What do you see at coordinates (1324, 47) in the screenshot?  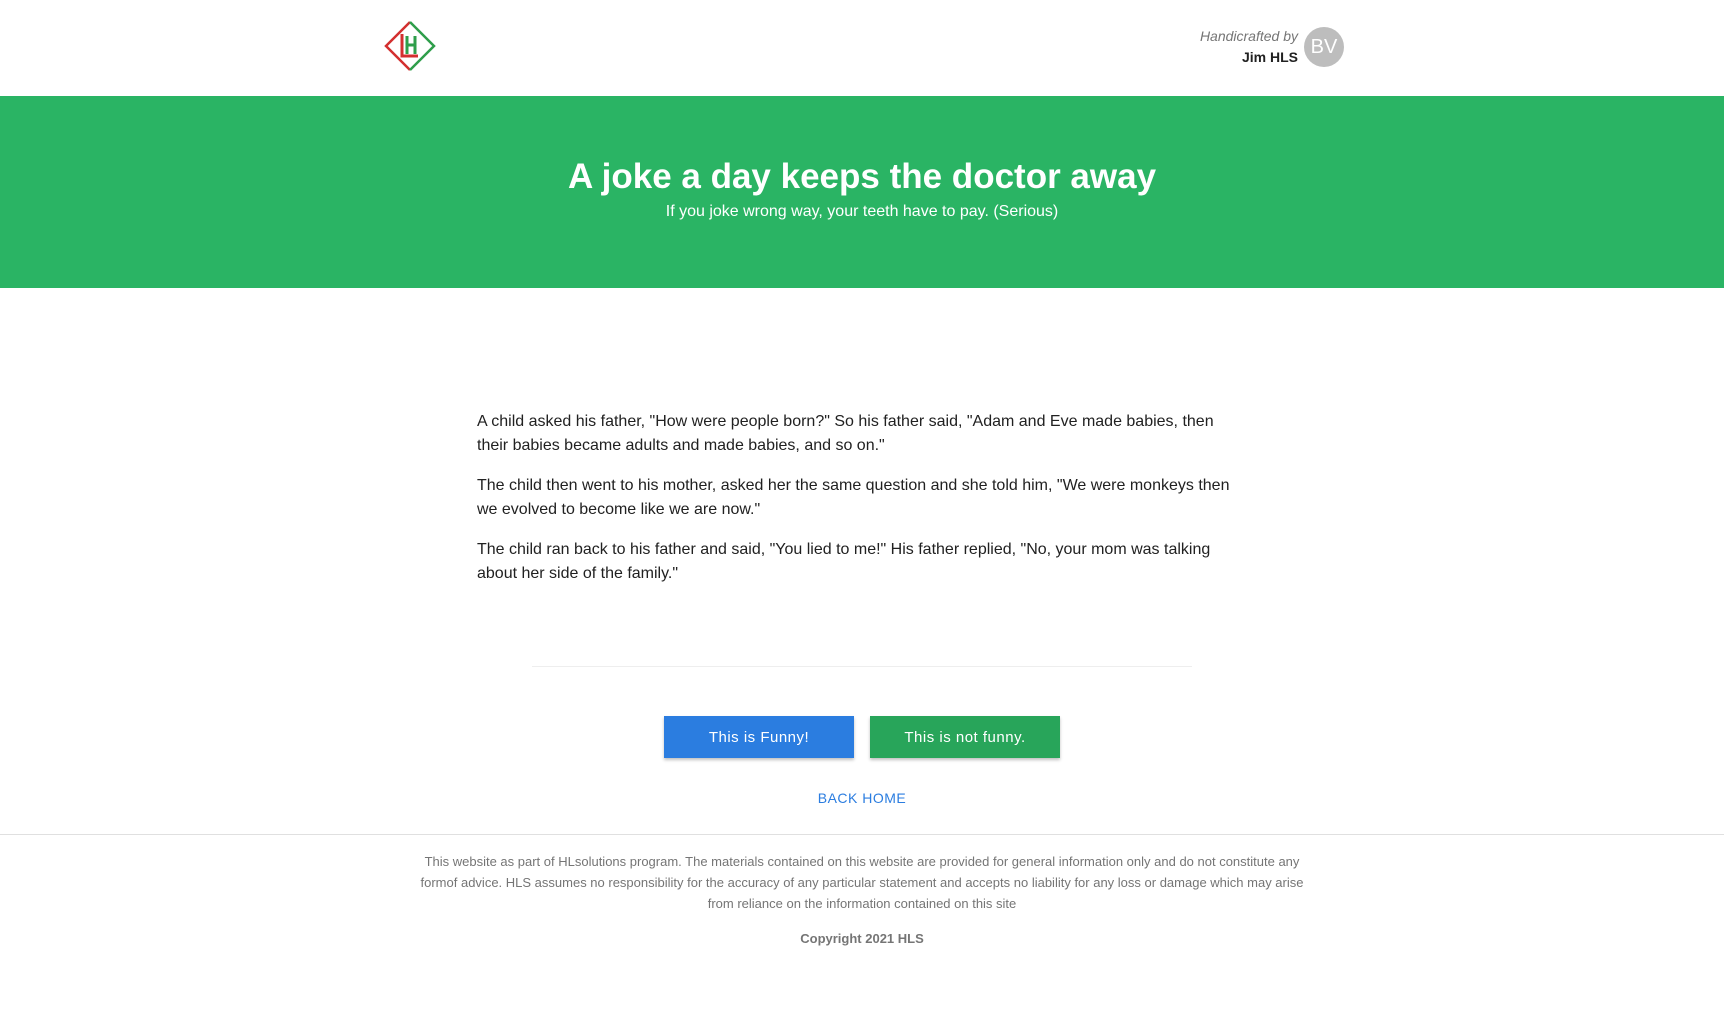 I see `avatar: BV` at bounding box center [1324, 47].